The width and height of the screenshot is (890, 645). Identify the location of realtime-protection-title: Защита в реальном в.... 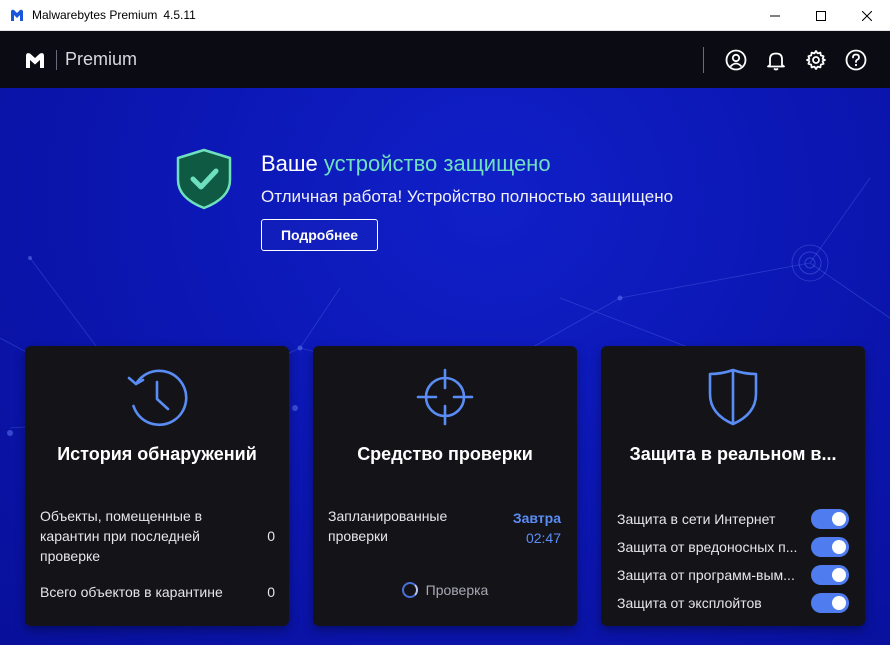
(733, 454).